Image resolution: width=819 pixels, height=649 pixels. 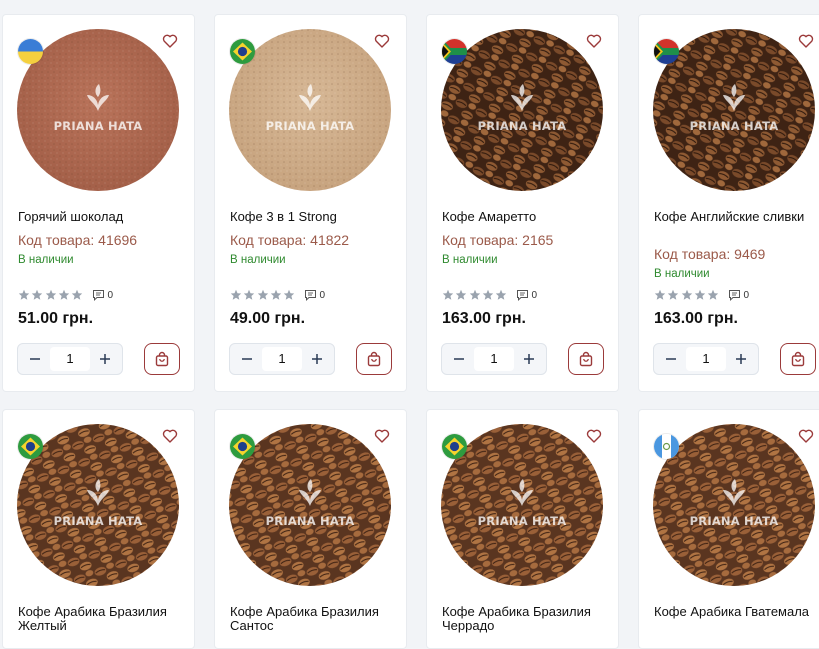 I want to click on product-title: Кофе Амаретто, so click(x=527, y=217).